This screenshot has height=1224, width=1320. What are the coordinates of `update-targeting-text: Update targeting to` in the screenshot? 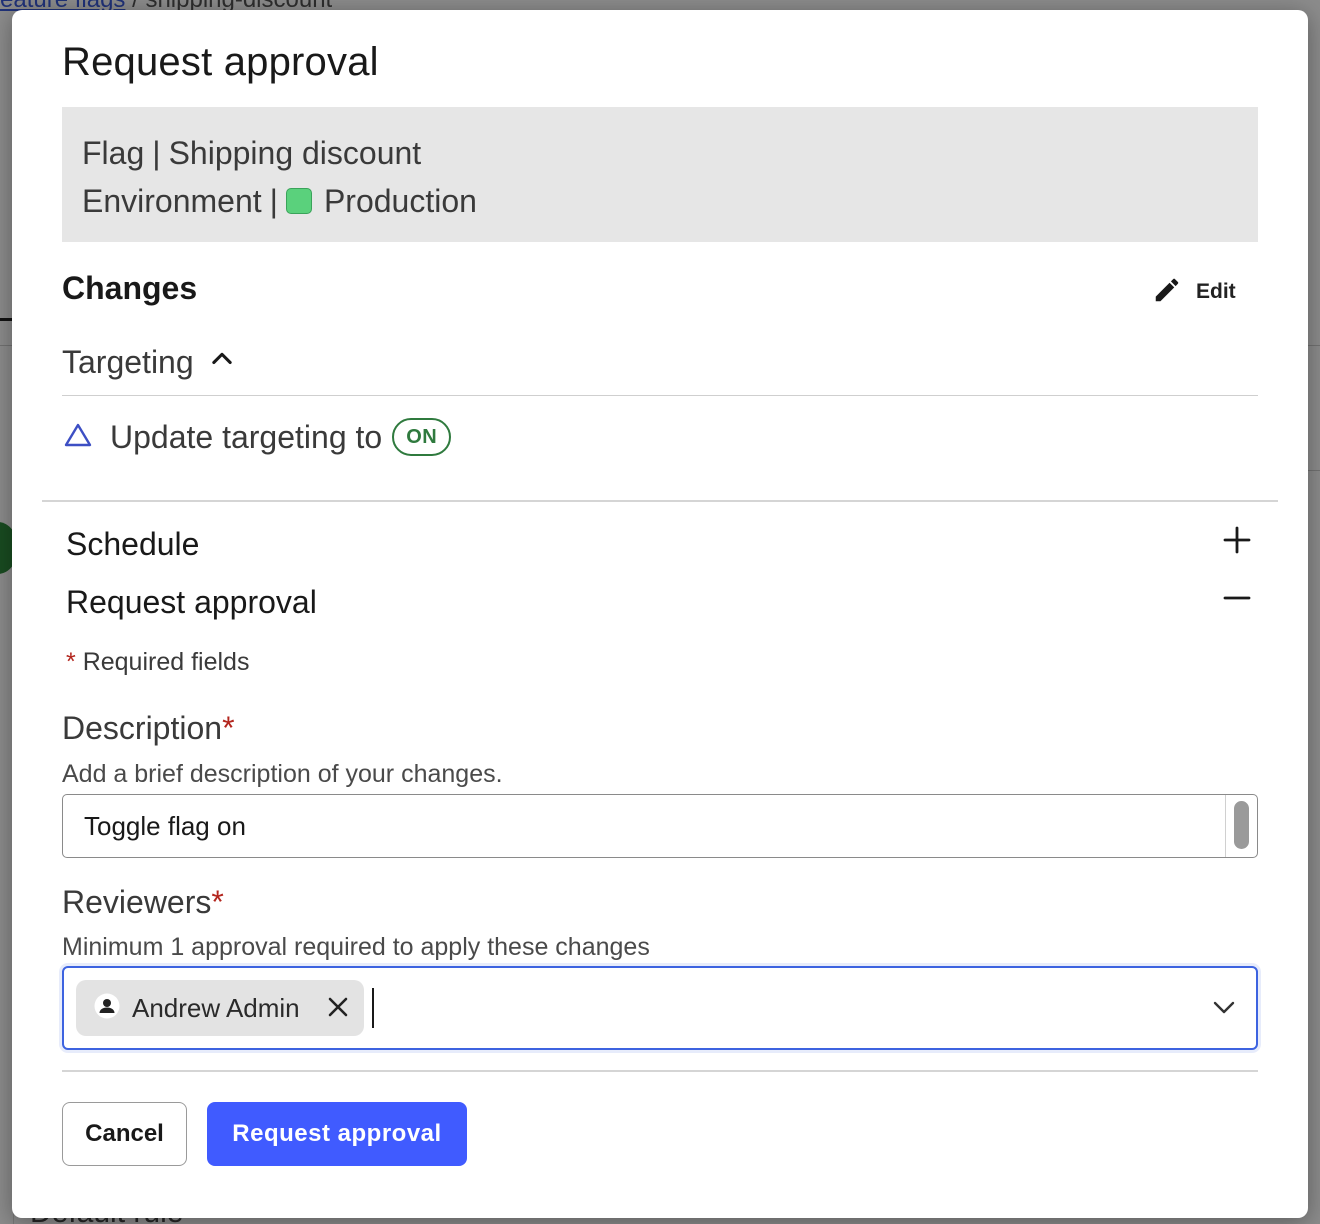 It's located at (246, 436).